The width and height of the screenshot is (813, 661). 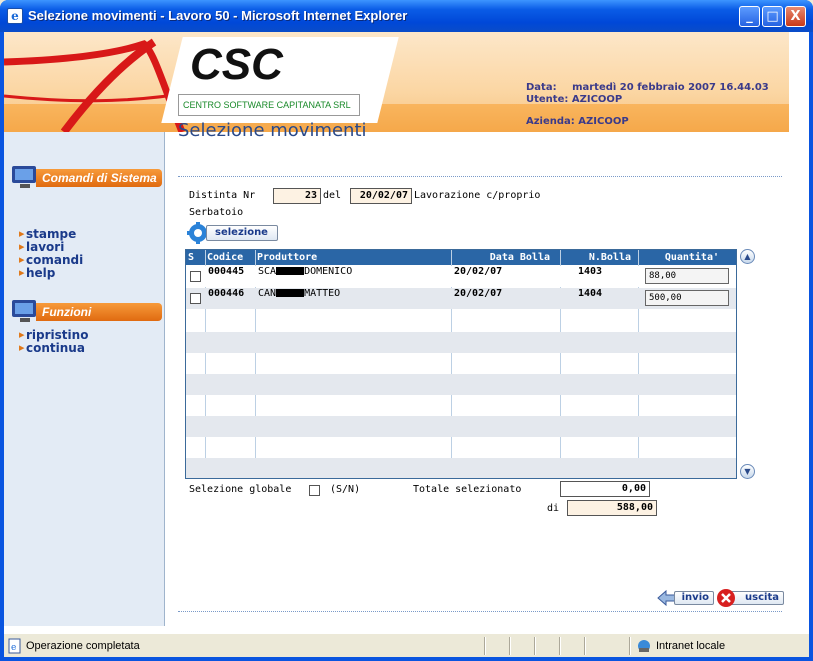 I want to click on table-row: 000446 CAN MATTEO 20/02/07 1404 500,00, so click(x=461, y=298).